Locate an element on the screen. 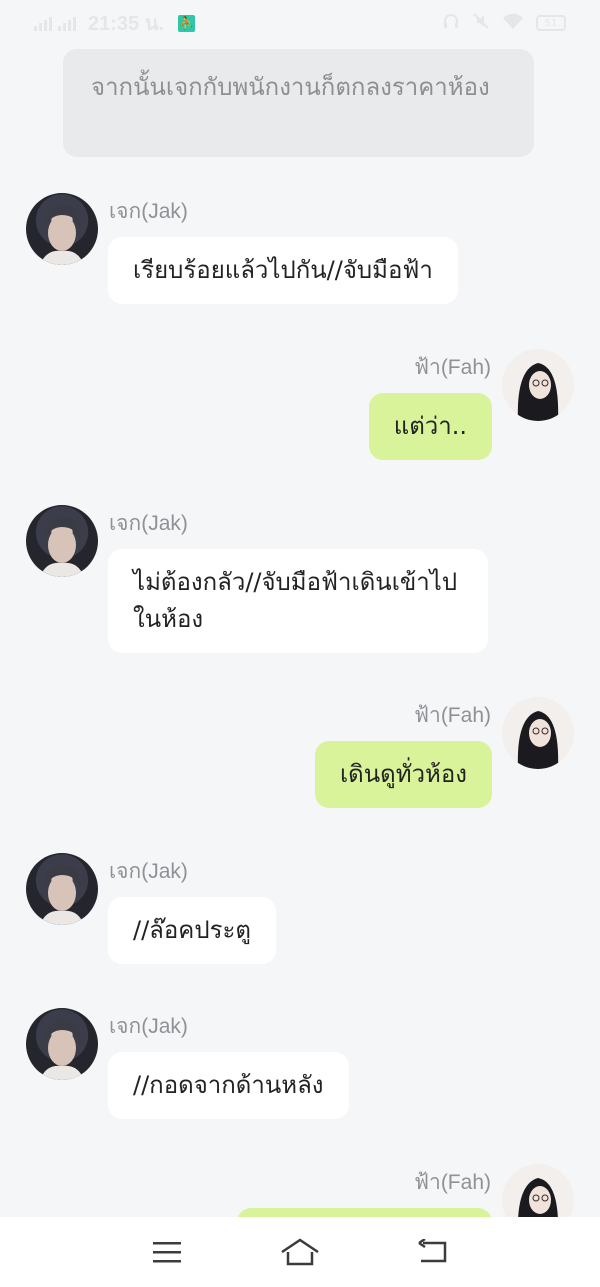  message-bubble: แต่ว่า.. is located at coordinates (430, 426).